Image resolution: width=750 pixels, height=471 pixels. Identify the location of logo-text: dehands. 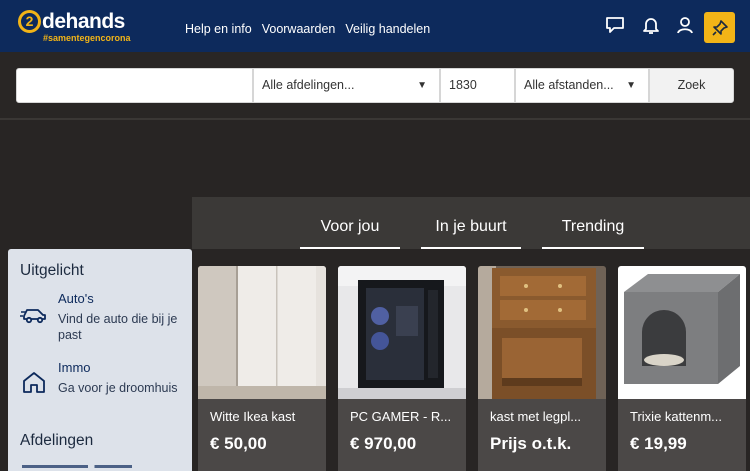
(83, 21).